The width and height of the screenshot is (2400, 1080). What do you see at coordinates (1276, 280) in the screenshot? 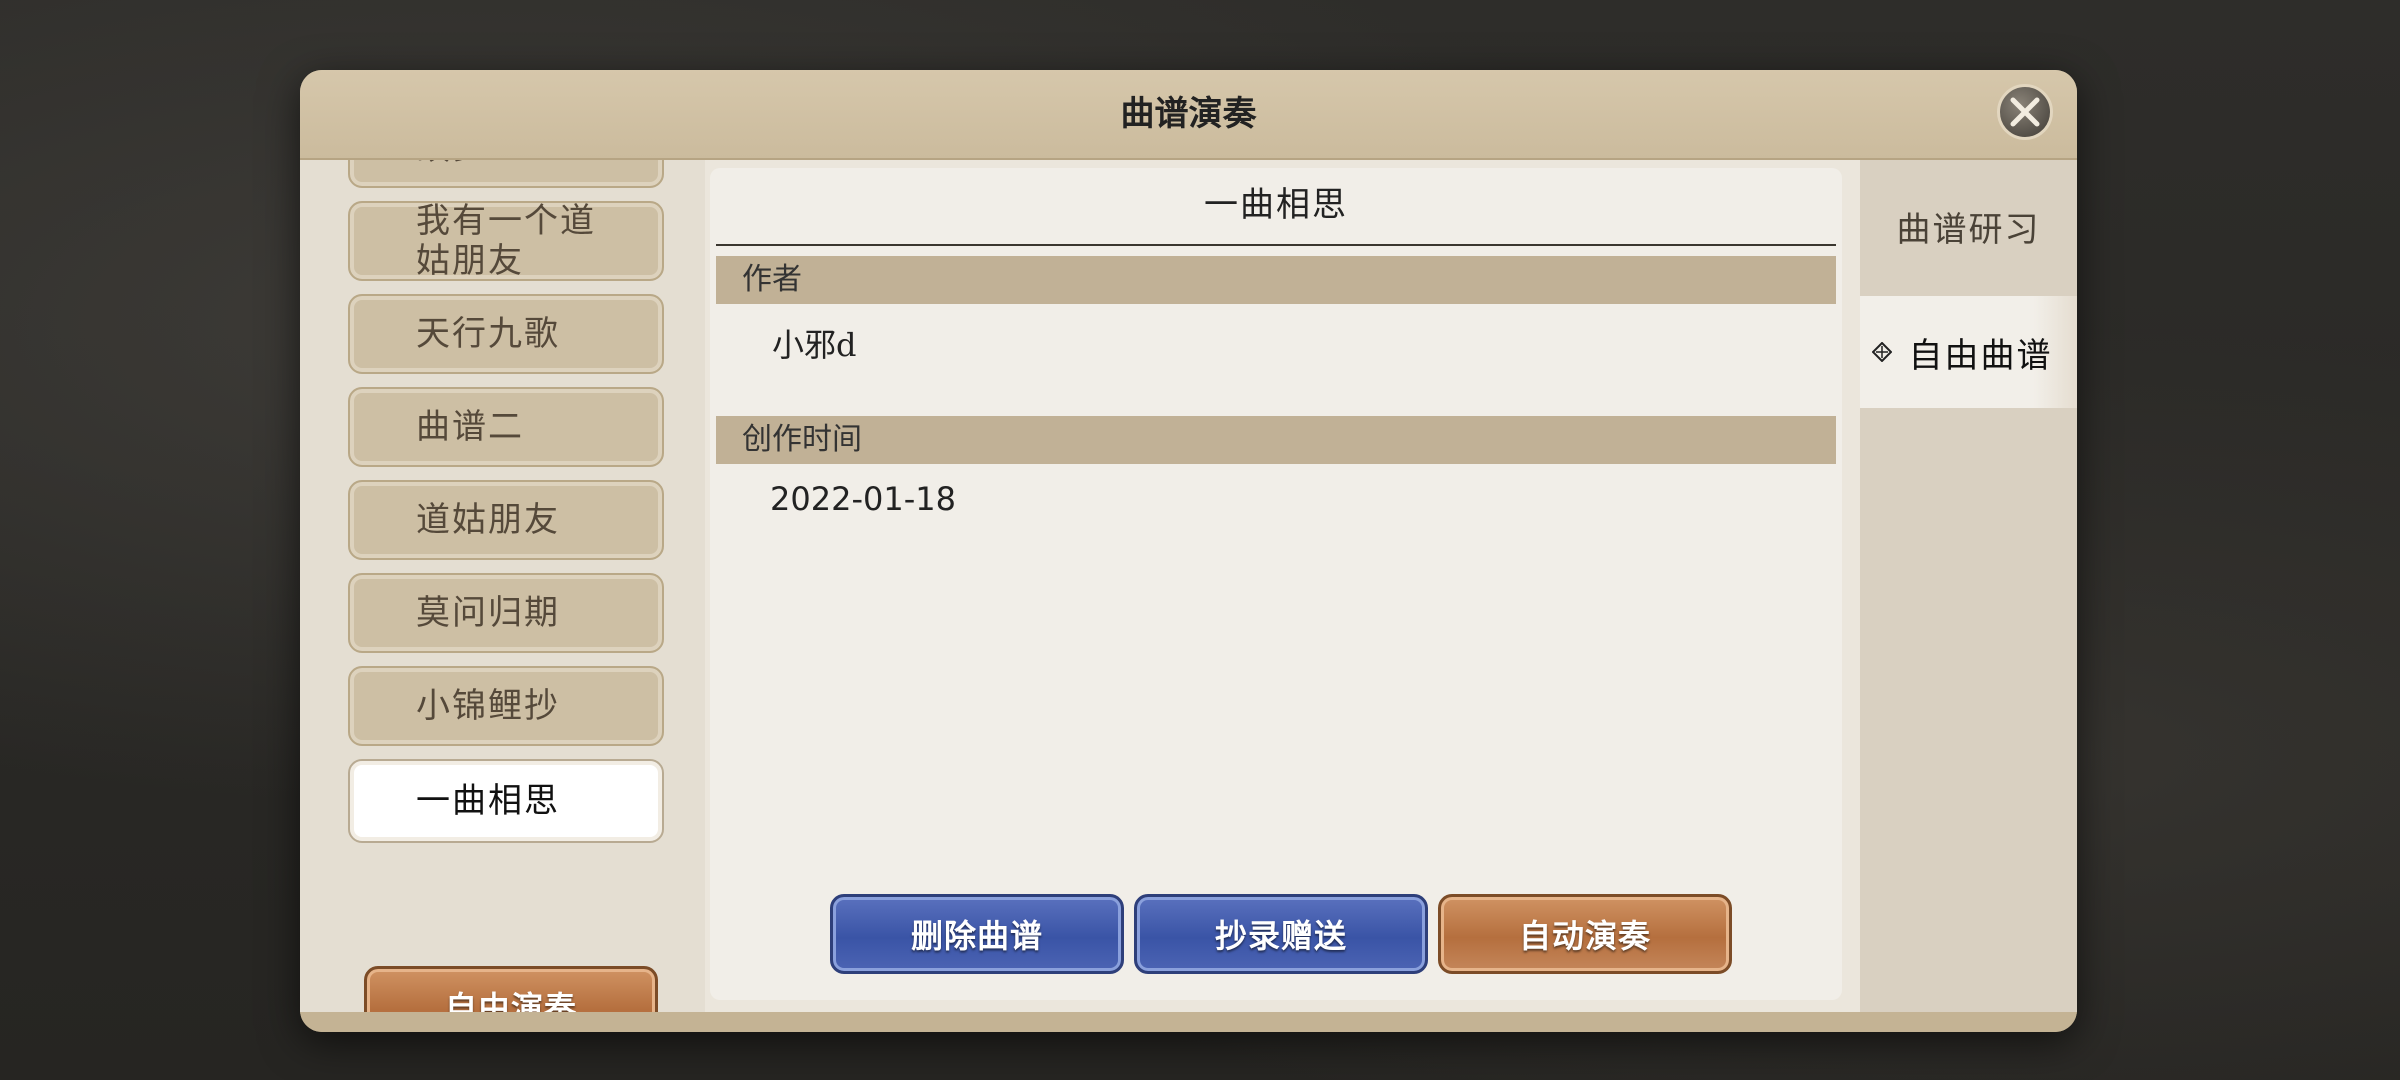
I see `author-header: 作者` at bounding box center [1276, 280].